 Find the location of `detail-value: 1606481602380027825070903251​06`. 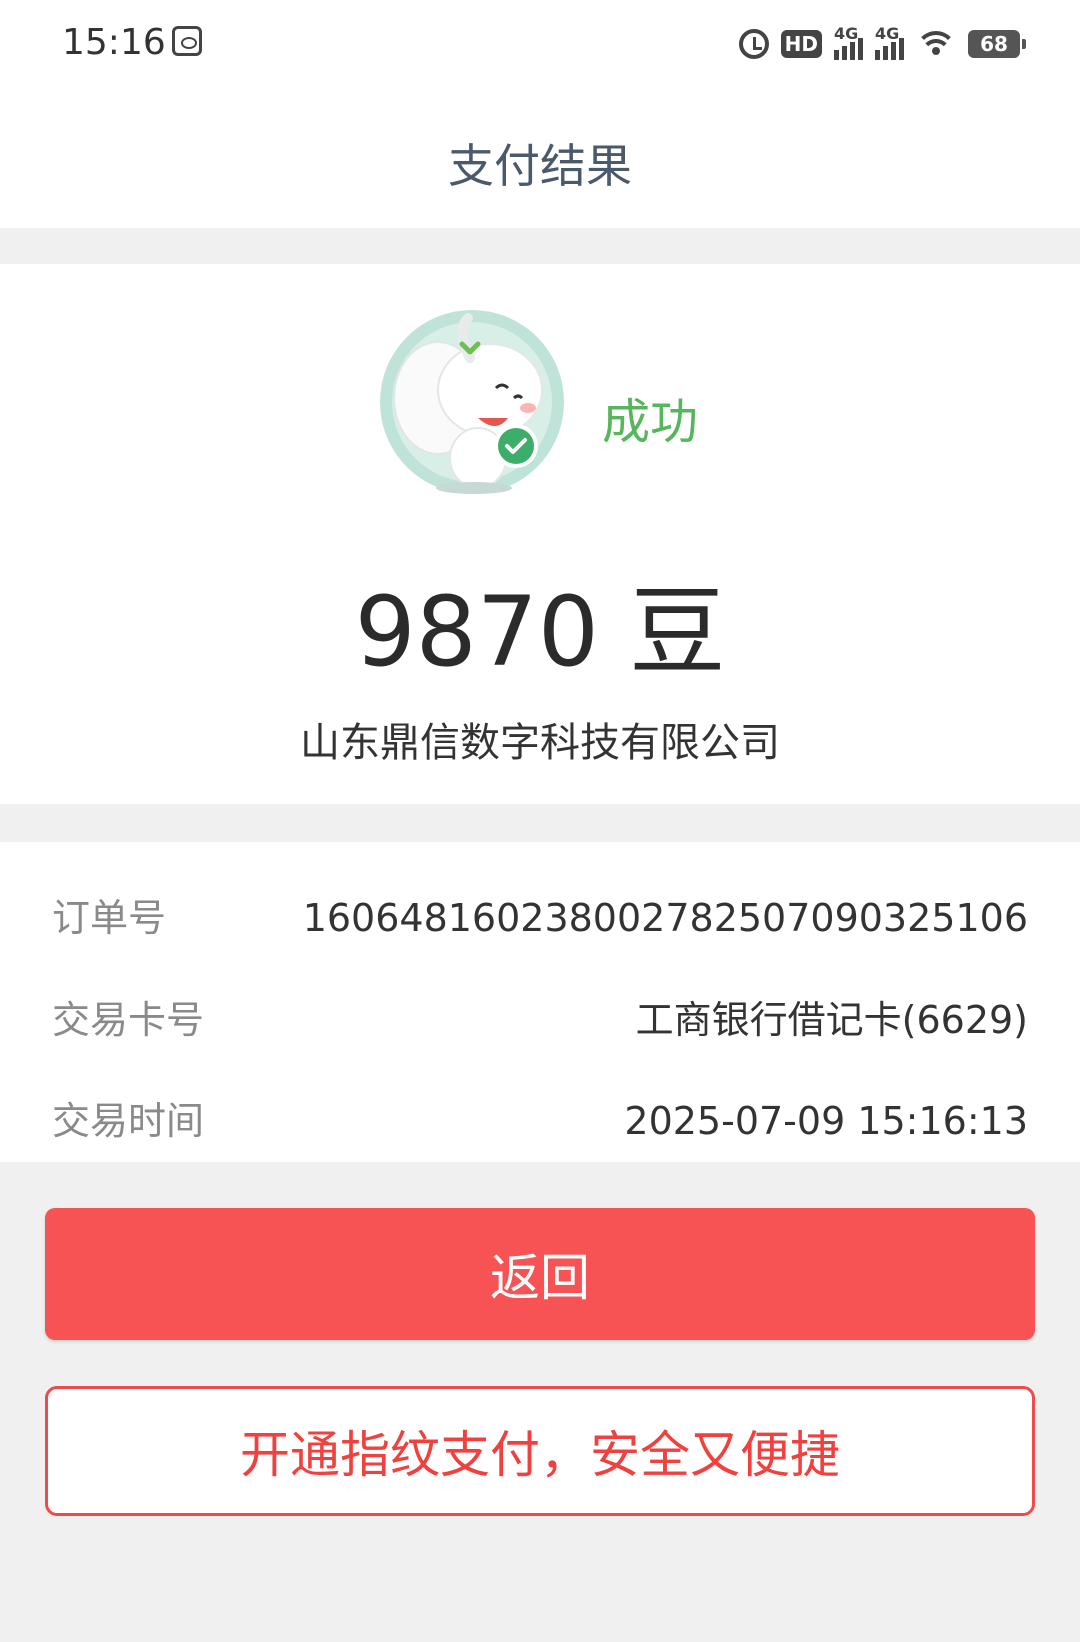

detail-value: 1606481602380027825070903251​06 is located at coordinates (665, 918).